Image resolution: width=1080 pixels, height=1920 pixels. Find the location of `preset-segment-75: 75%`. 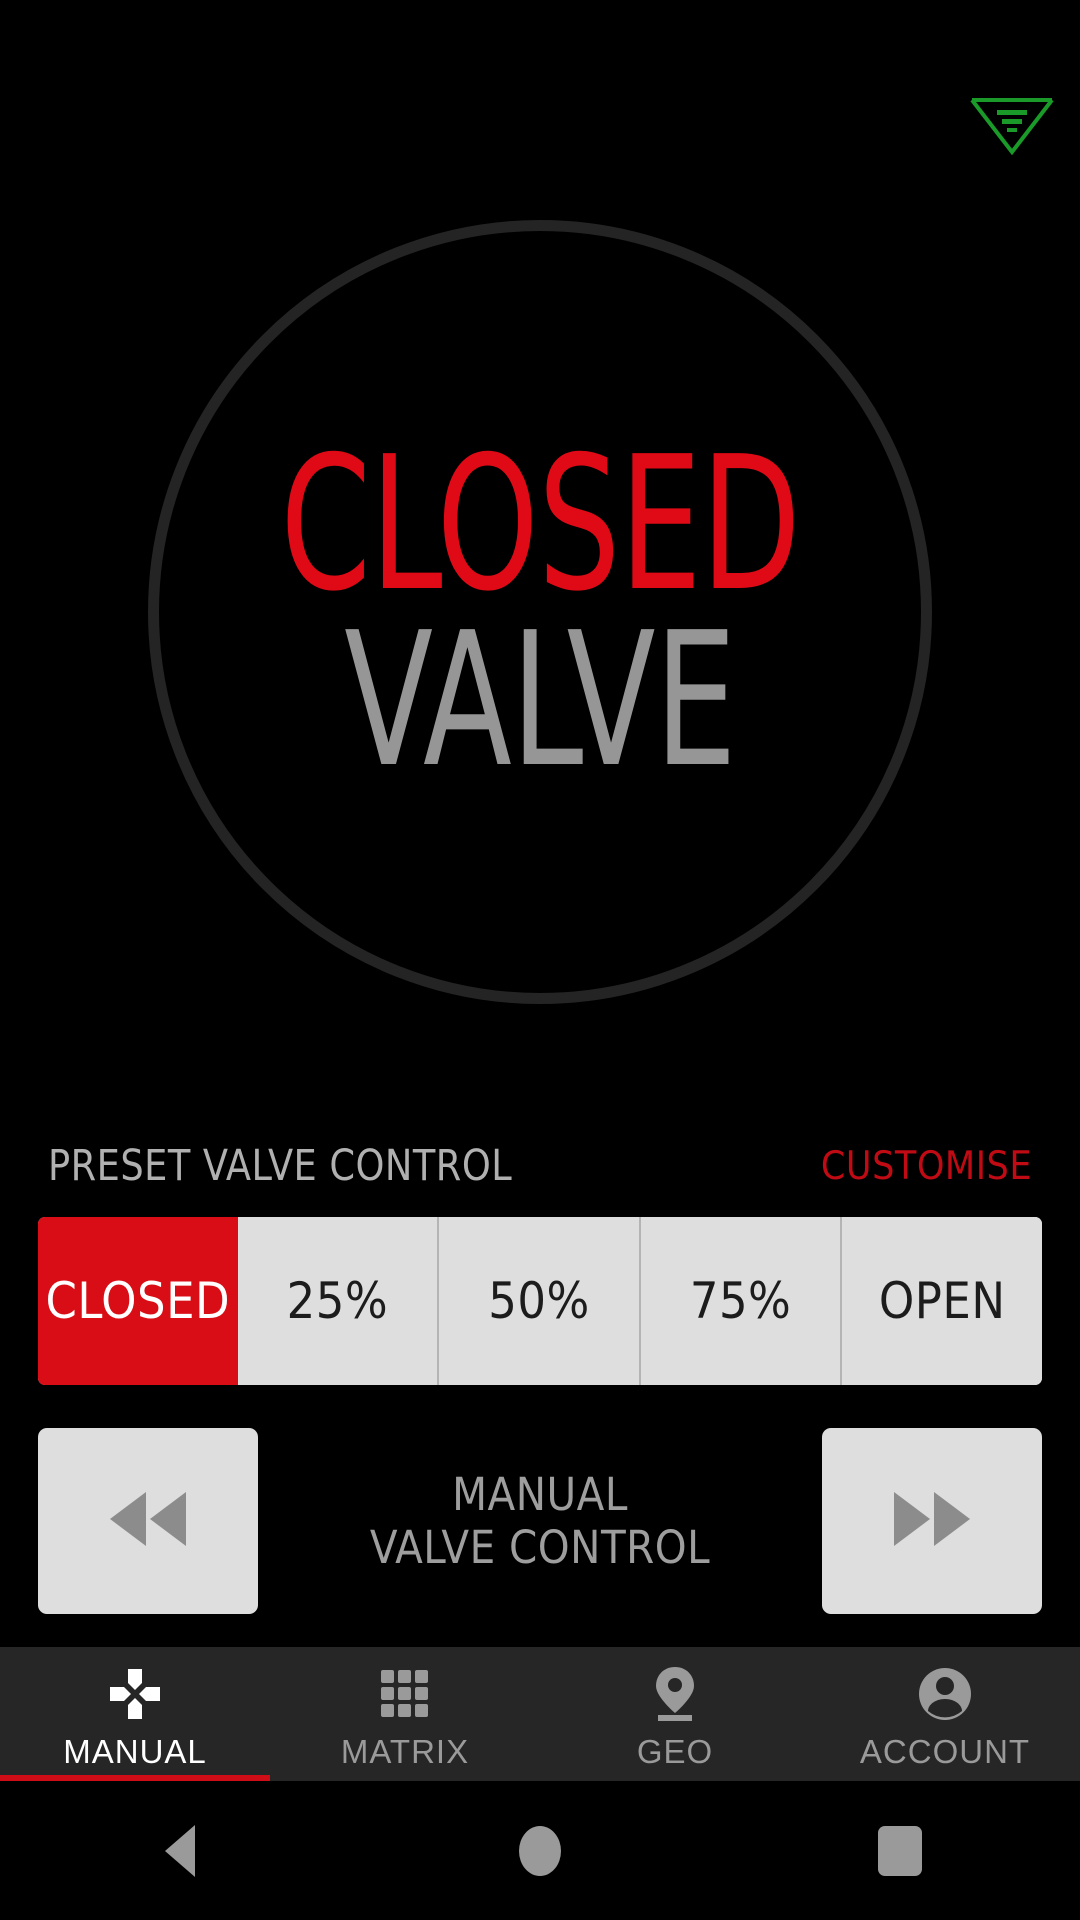

preset-segment-75: 75% is located at coordinates (739, 1301).